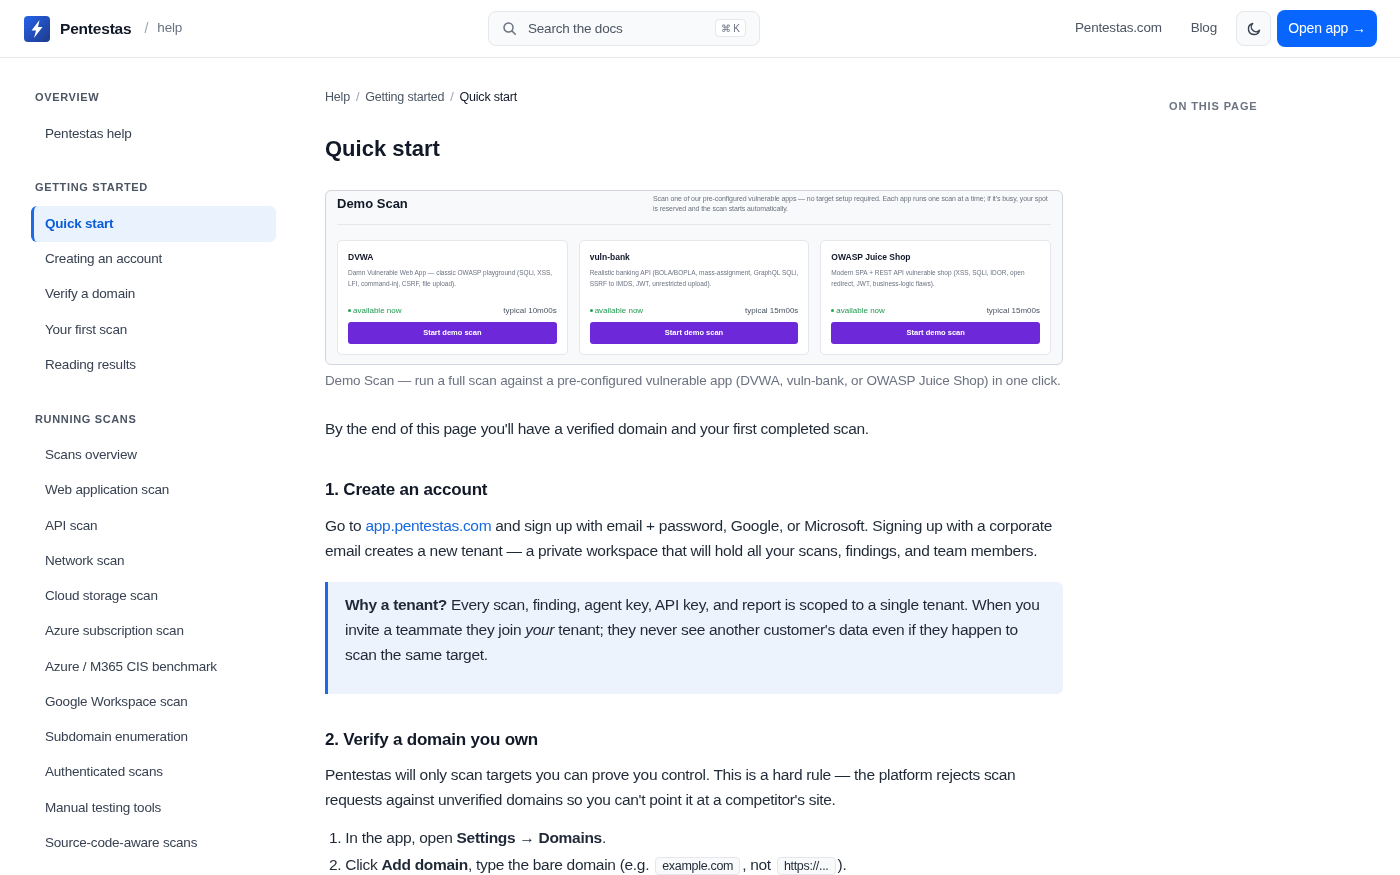  I want to click on sidebar-item: Reading results, so click(153, 365).